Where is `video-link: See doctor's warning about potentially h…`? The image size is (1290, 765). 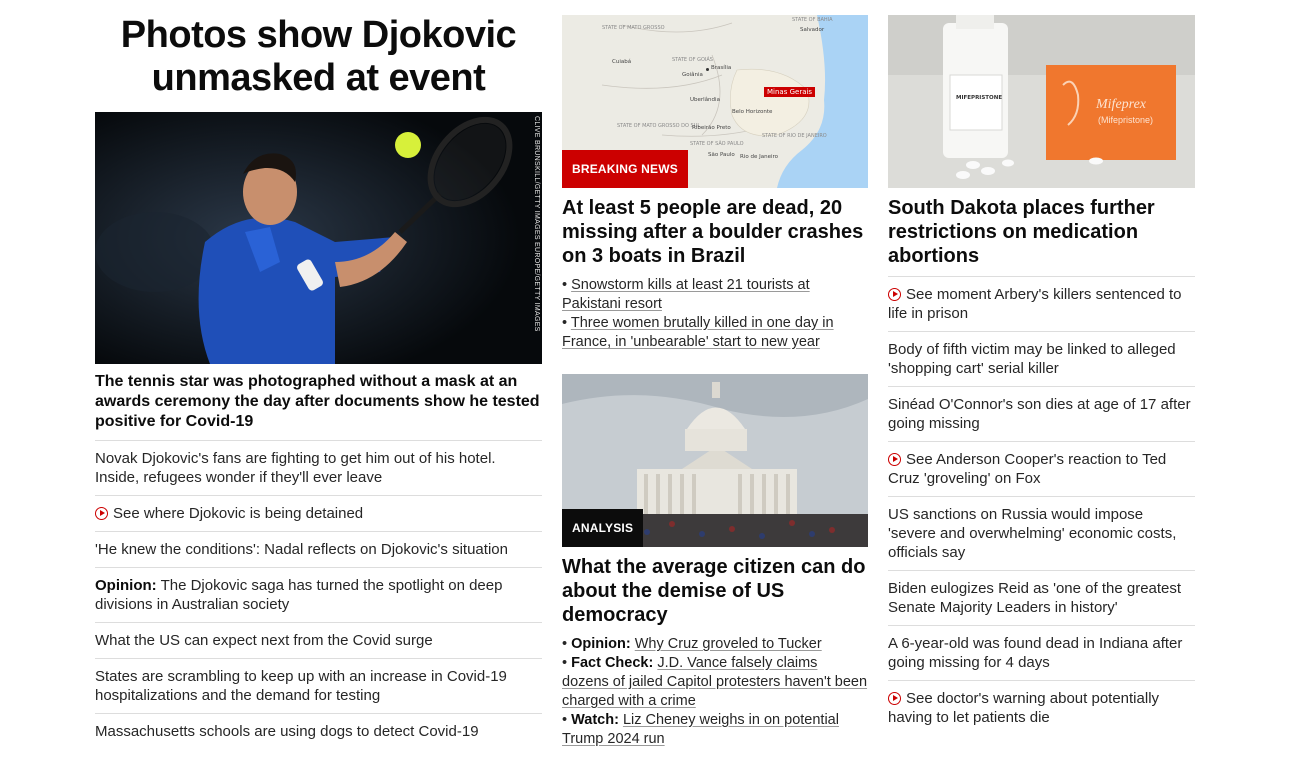
video-link: See doctor's warning about potentially h… is located at coordinates (1023, 708).